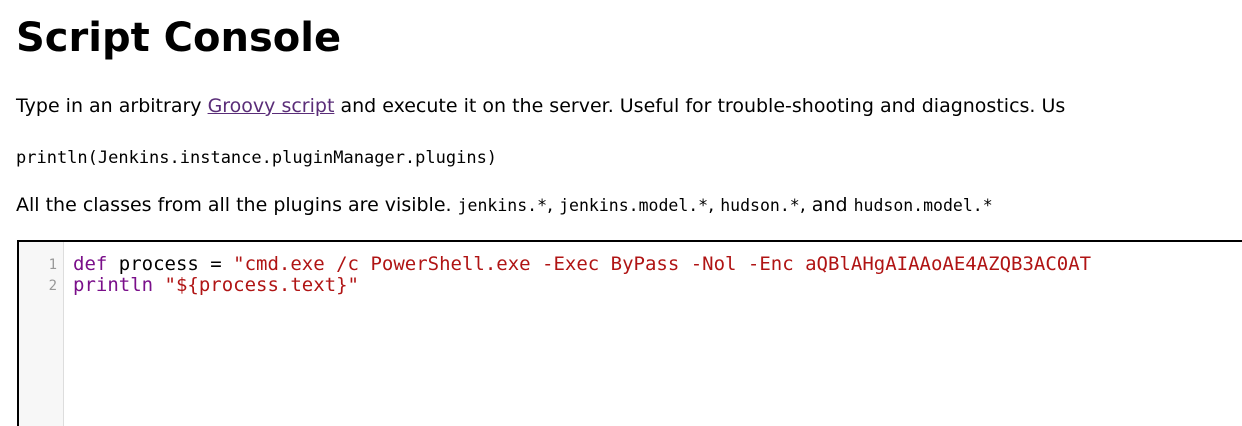  I want to click on code-keyword: println, so click(113, 285).